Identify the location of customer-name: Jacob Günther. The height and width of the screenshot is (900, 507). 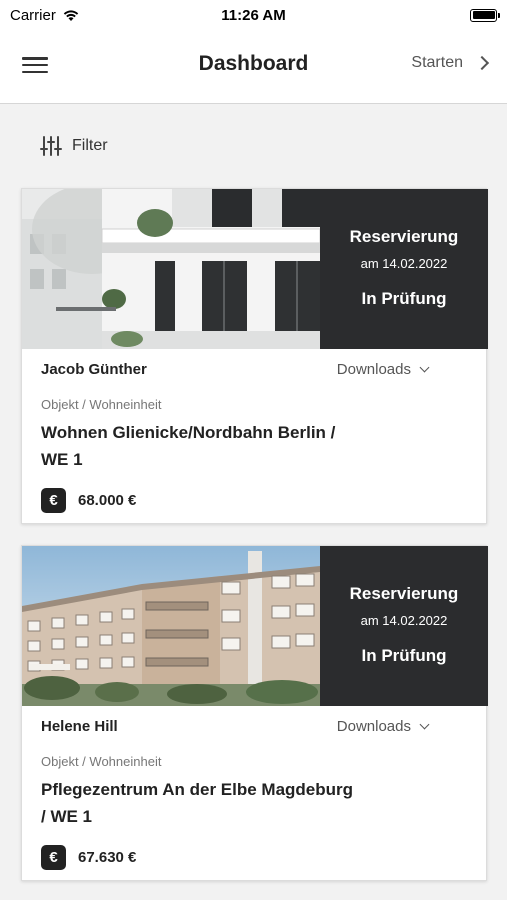
(94, 369).